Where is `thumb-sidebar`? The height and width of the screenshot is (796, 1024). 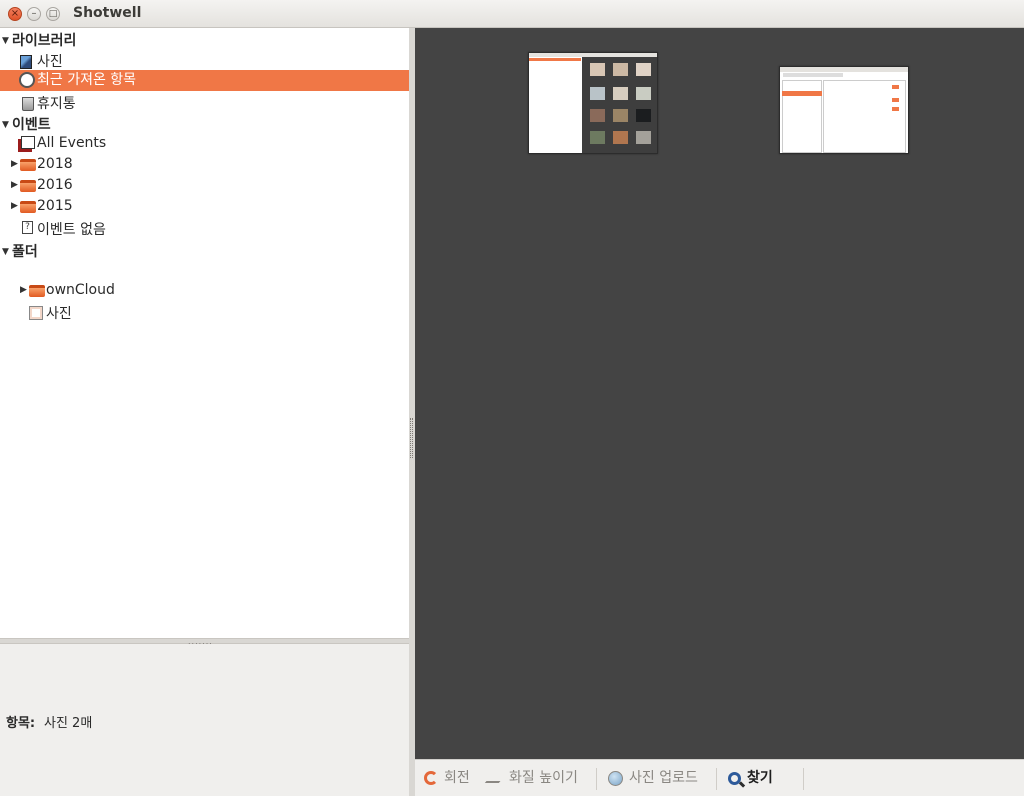 thumb-sidebar is located at coordinates (555, 105).